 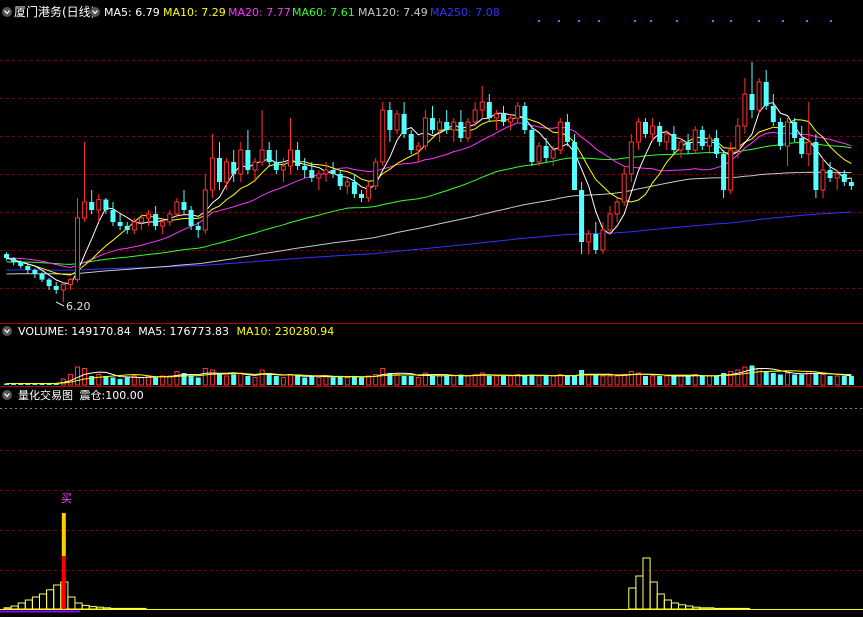 I want to click on main-collapse-icon, so click(x=7, y=12).